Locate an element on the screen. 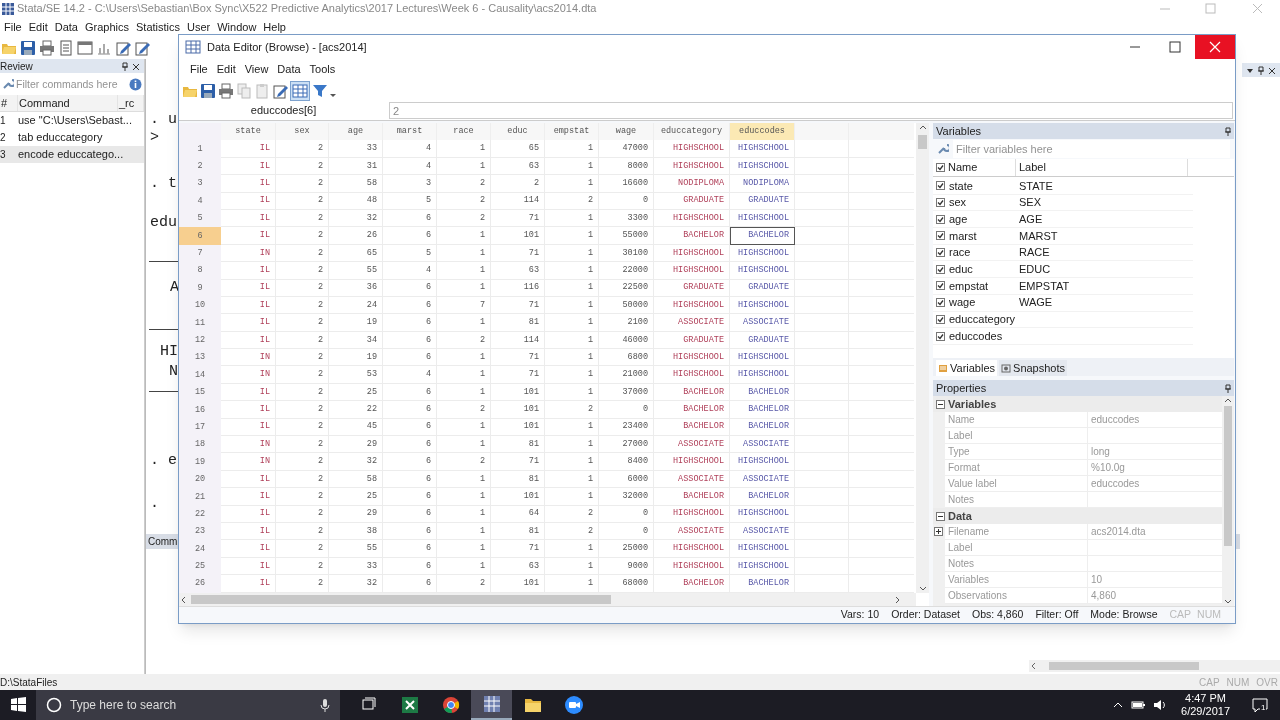  row-number: 19 is located at coordinates (200, 462).